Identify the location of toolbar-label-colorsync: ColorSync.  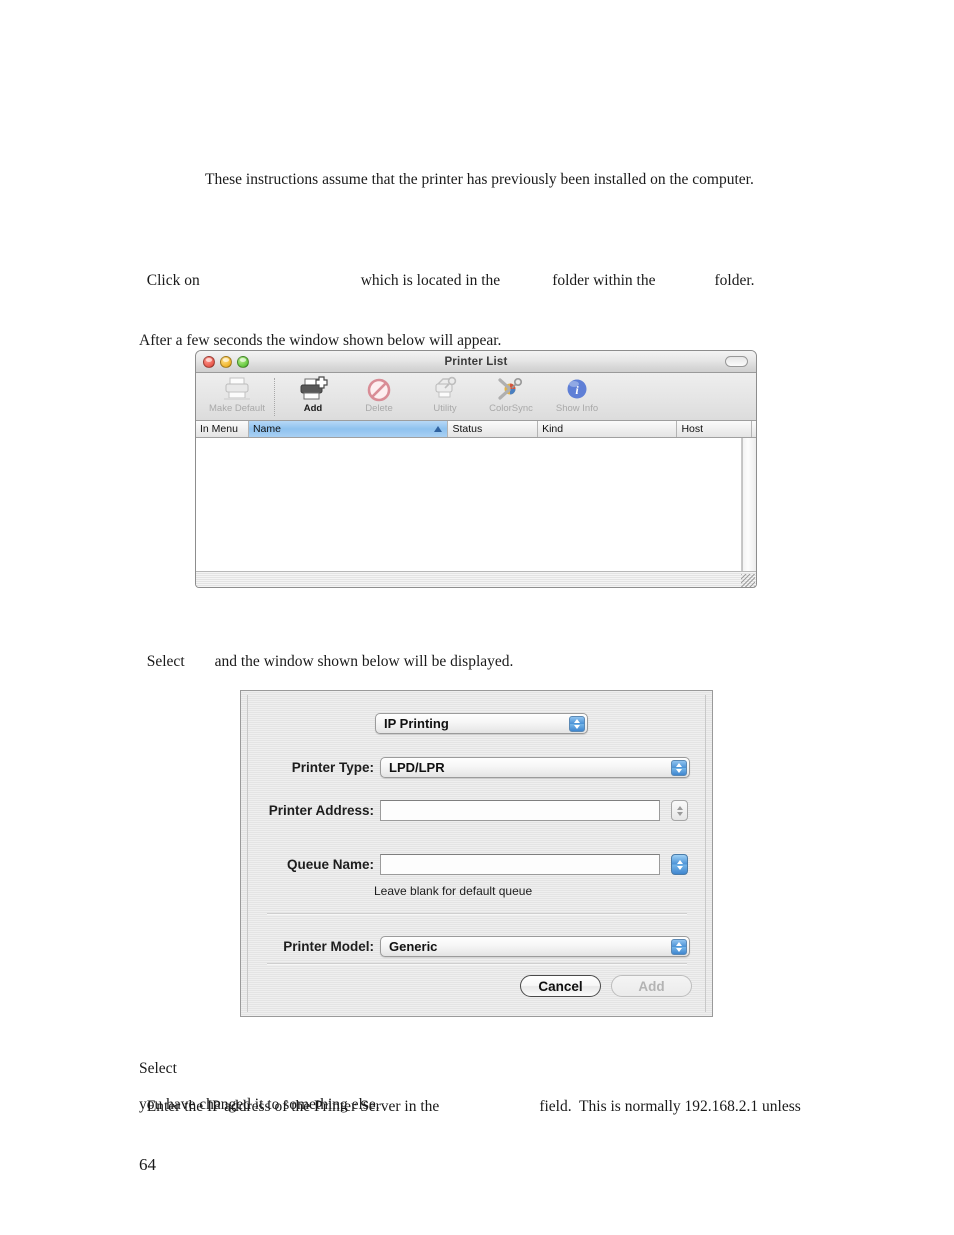
(511, 408).